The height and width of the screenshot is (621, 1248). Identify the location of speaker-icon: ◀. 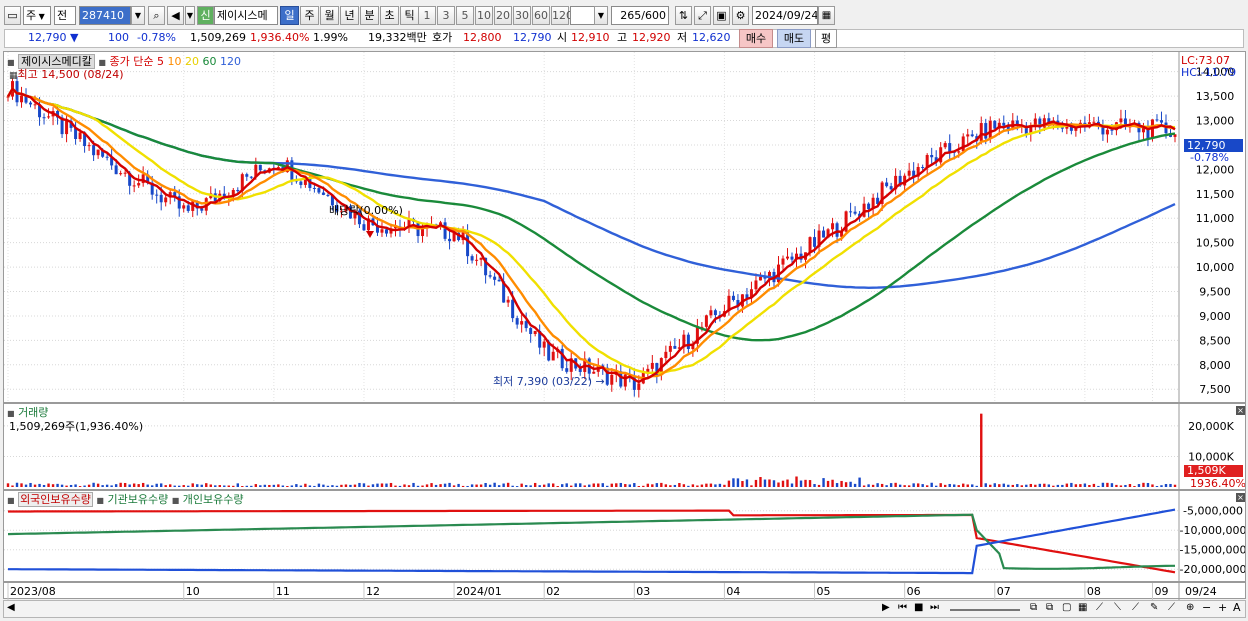
(175, 15).